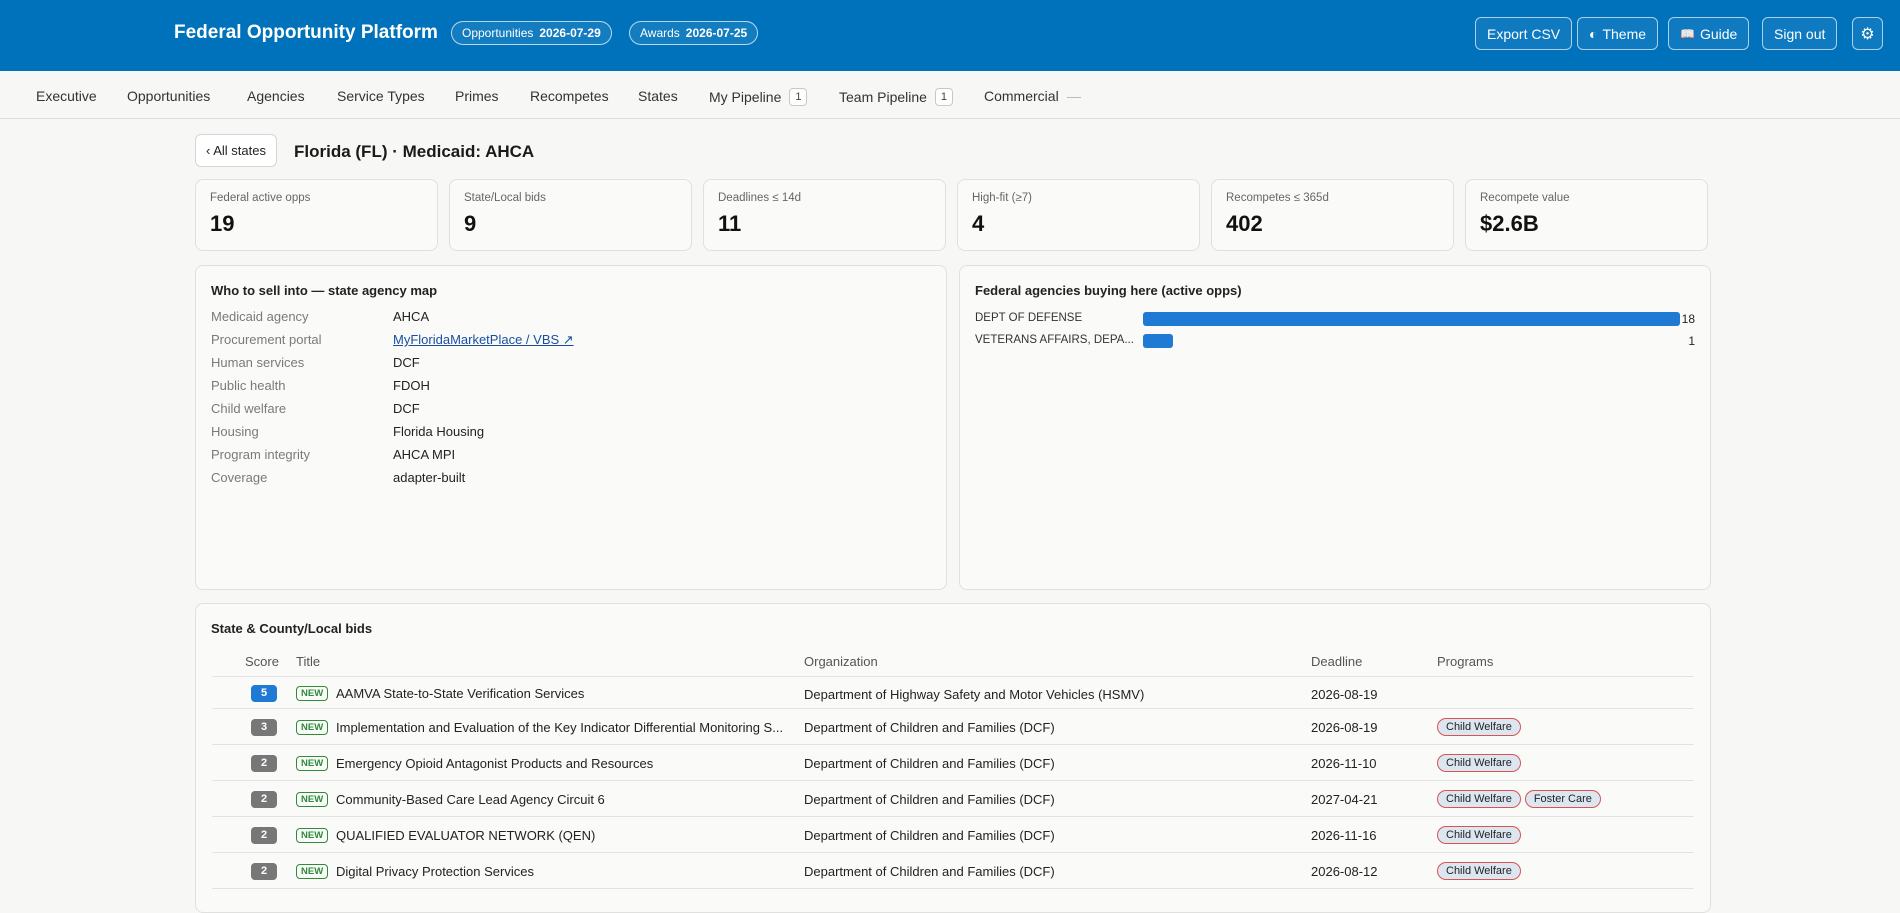 This screenshot has height=913, width=1900. Describe the element at coordinates (381, 96) in the screenshot. I see `nav-service-types: Service Types` at that location.